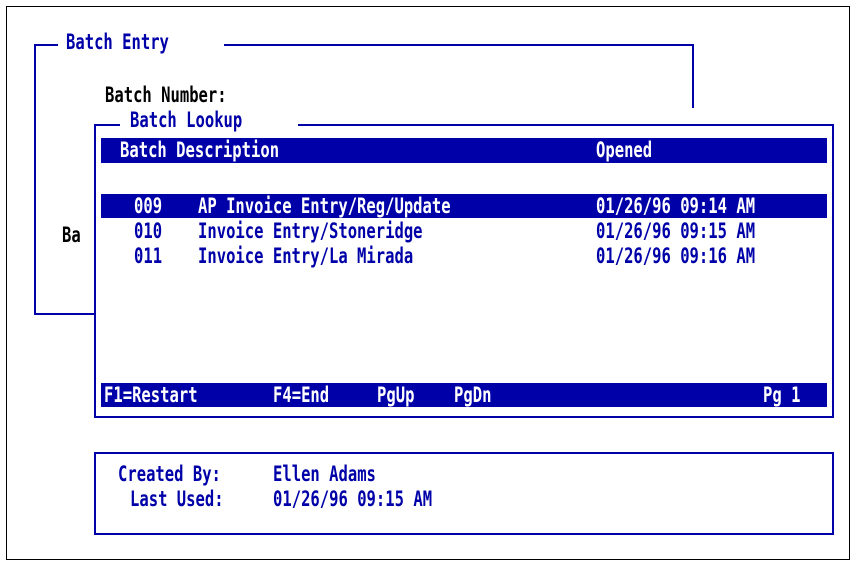 The image size is (858, 567). I want to click on frame-top-left-segment, so click(46, 45).